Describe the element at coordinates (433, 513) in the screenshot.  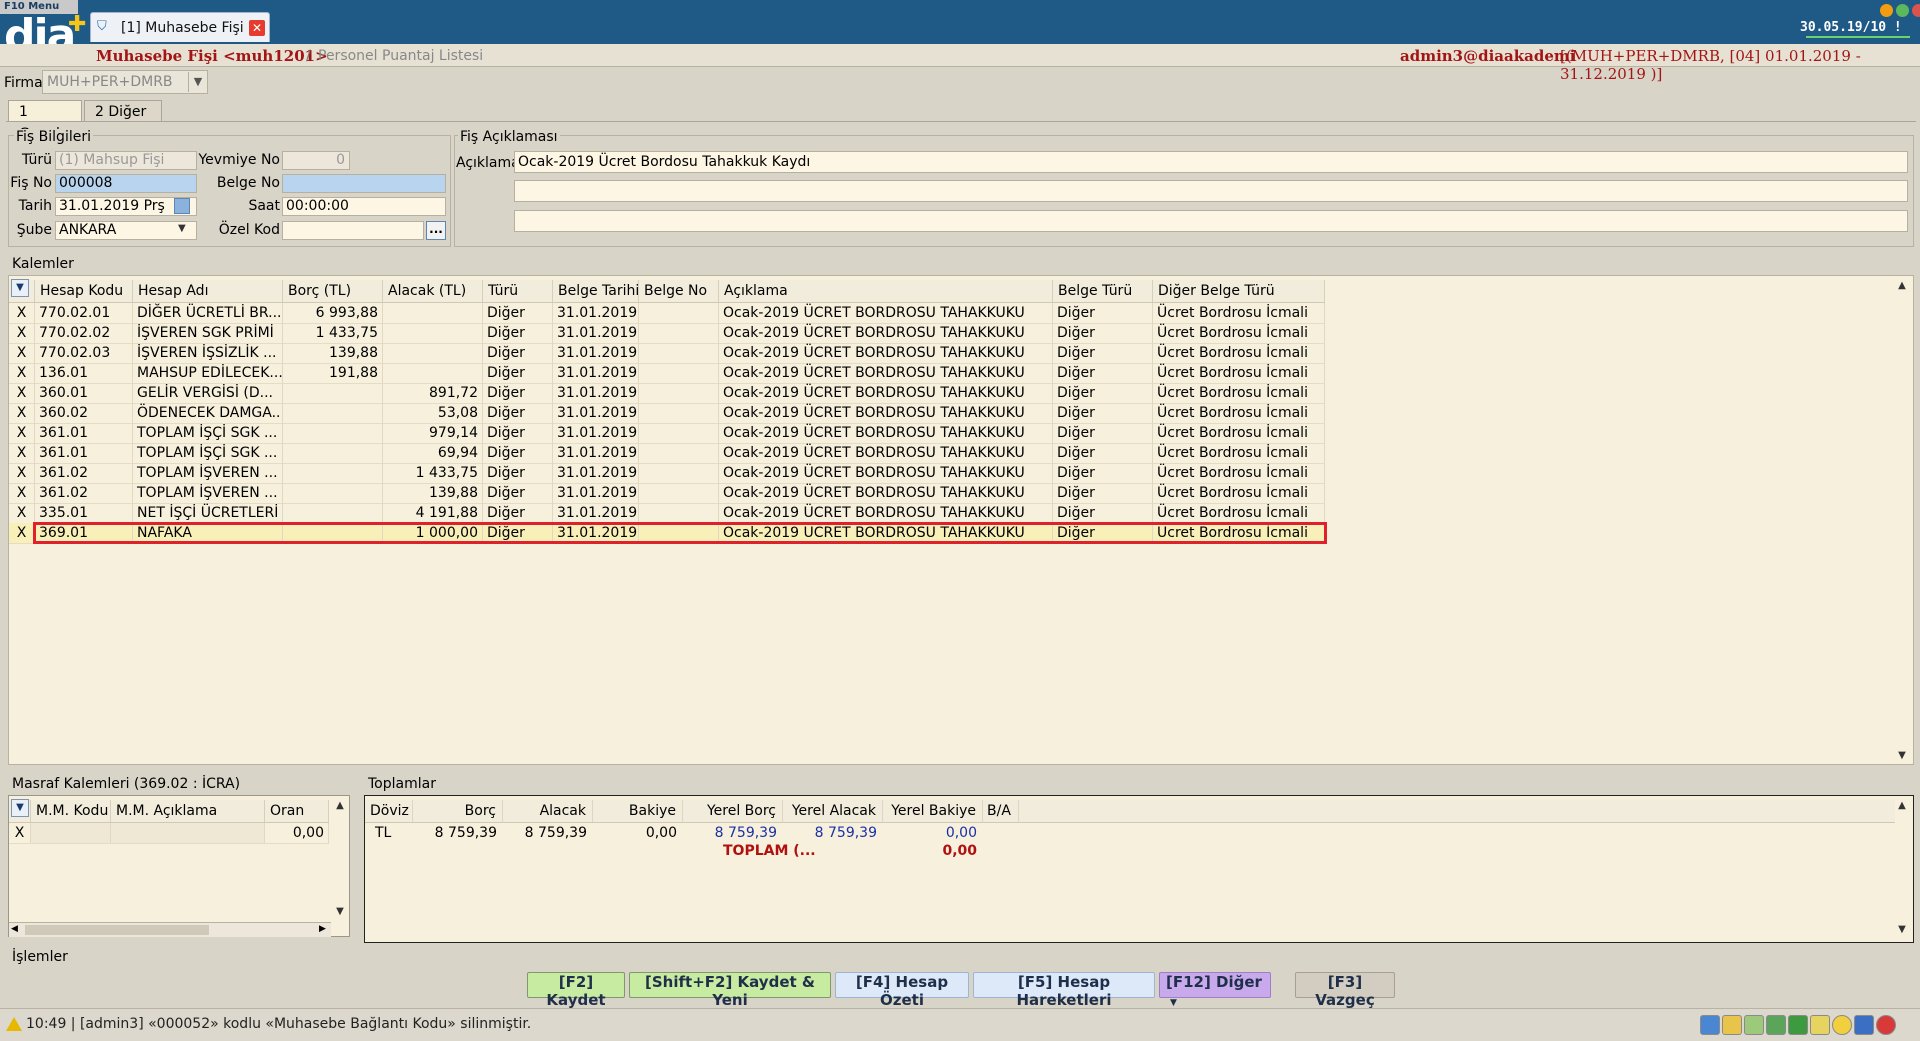
I see `cell-alacak: 4 191,88` at that location.